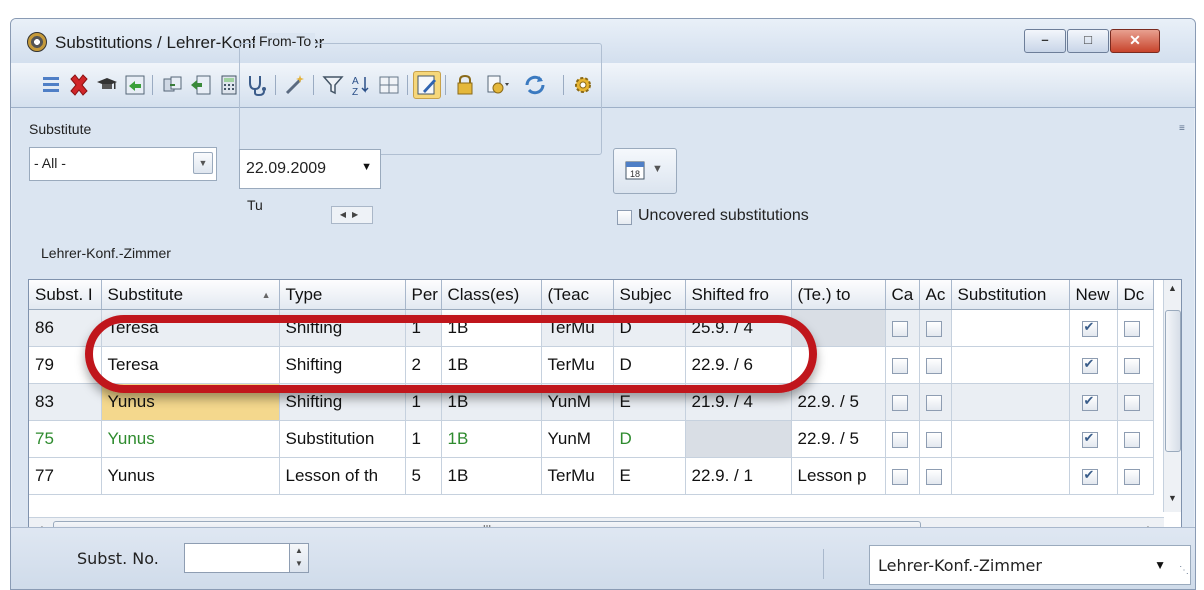  Describe the element at coordinates (310, 169) in the screenshot. I see `date-picker: 22.09.2009 ▼` at that location.